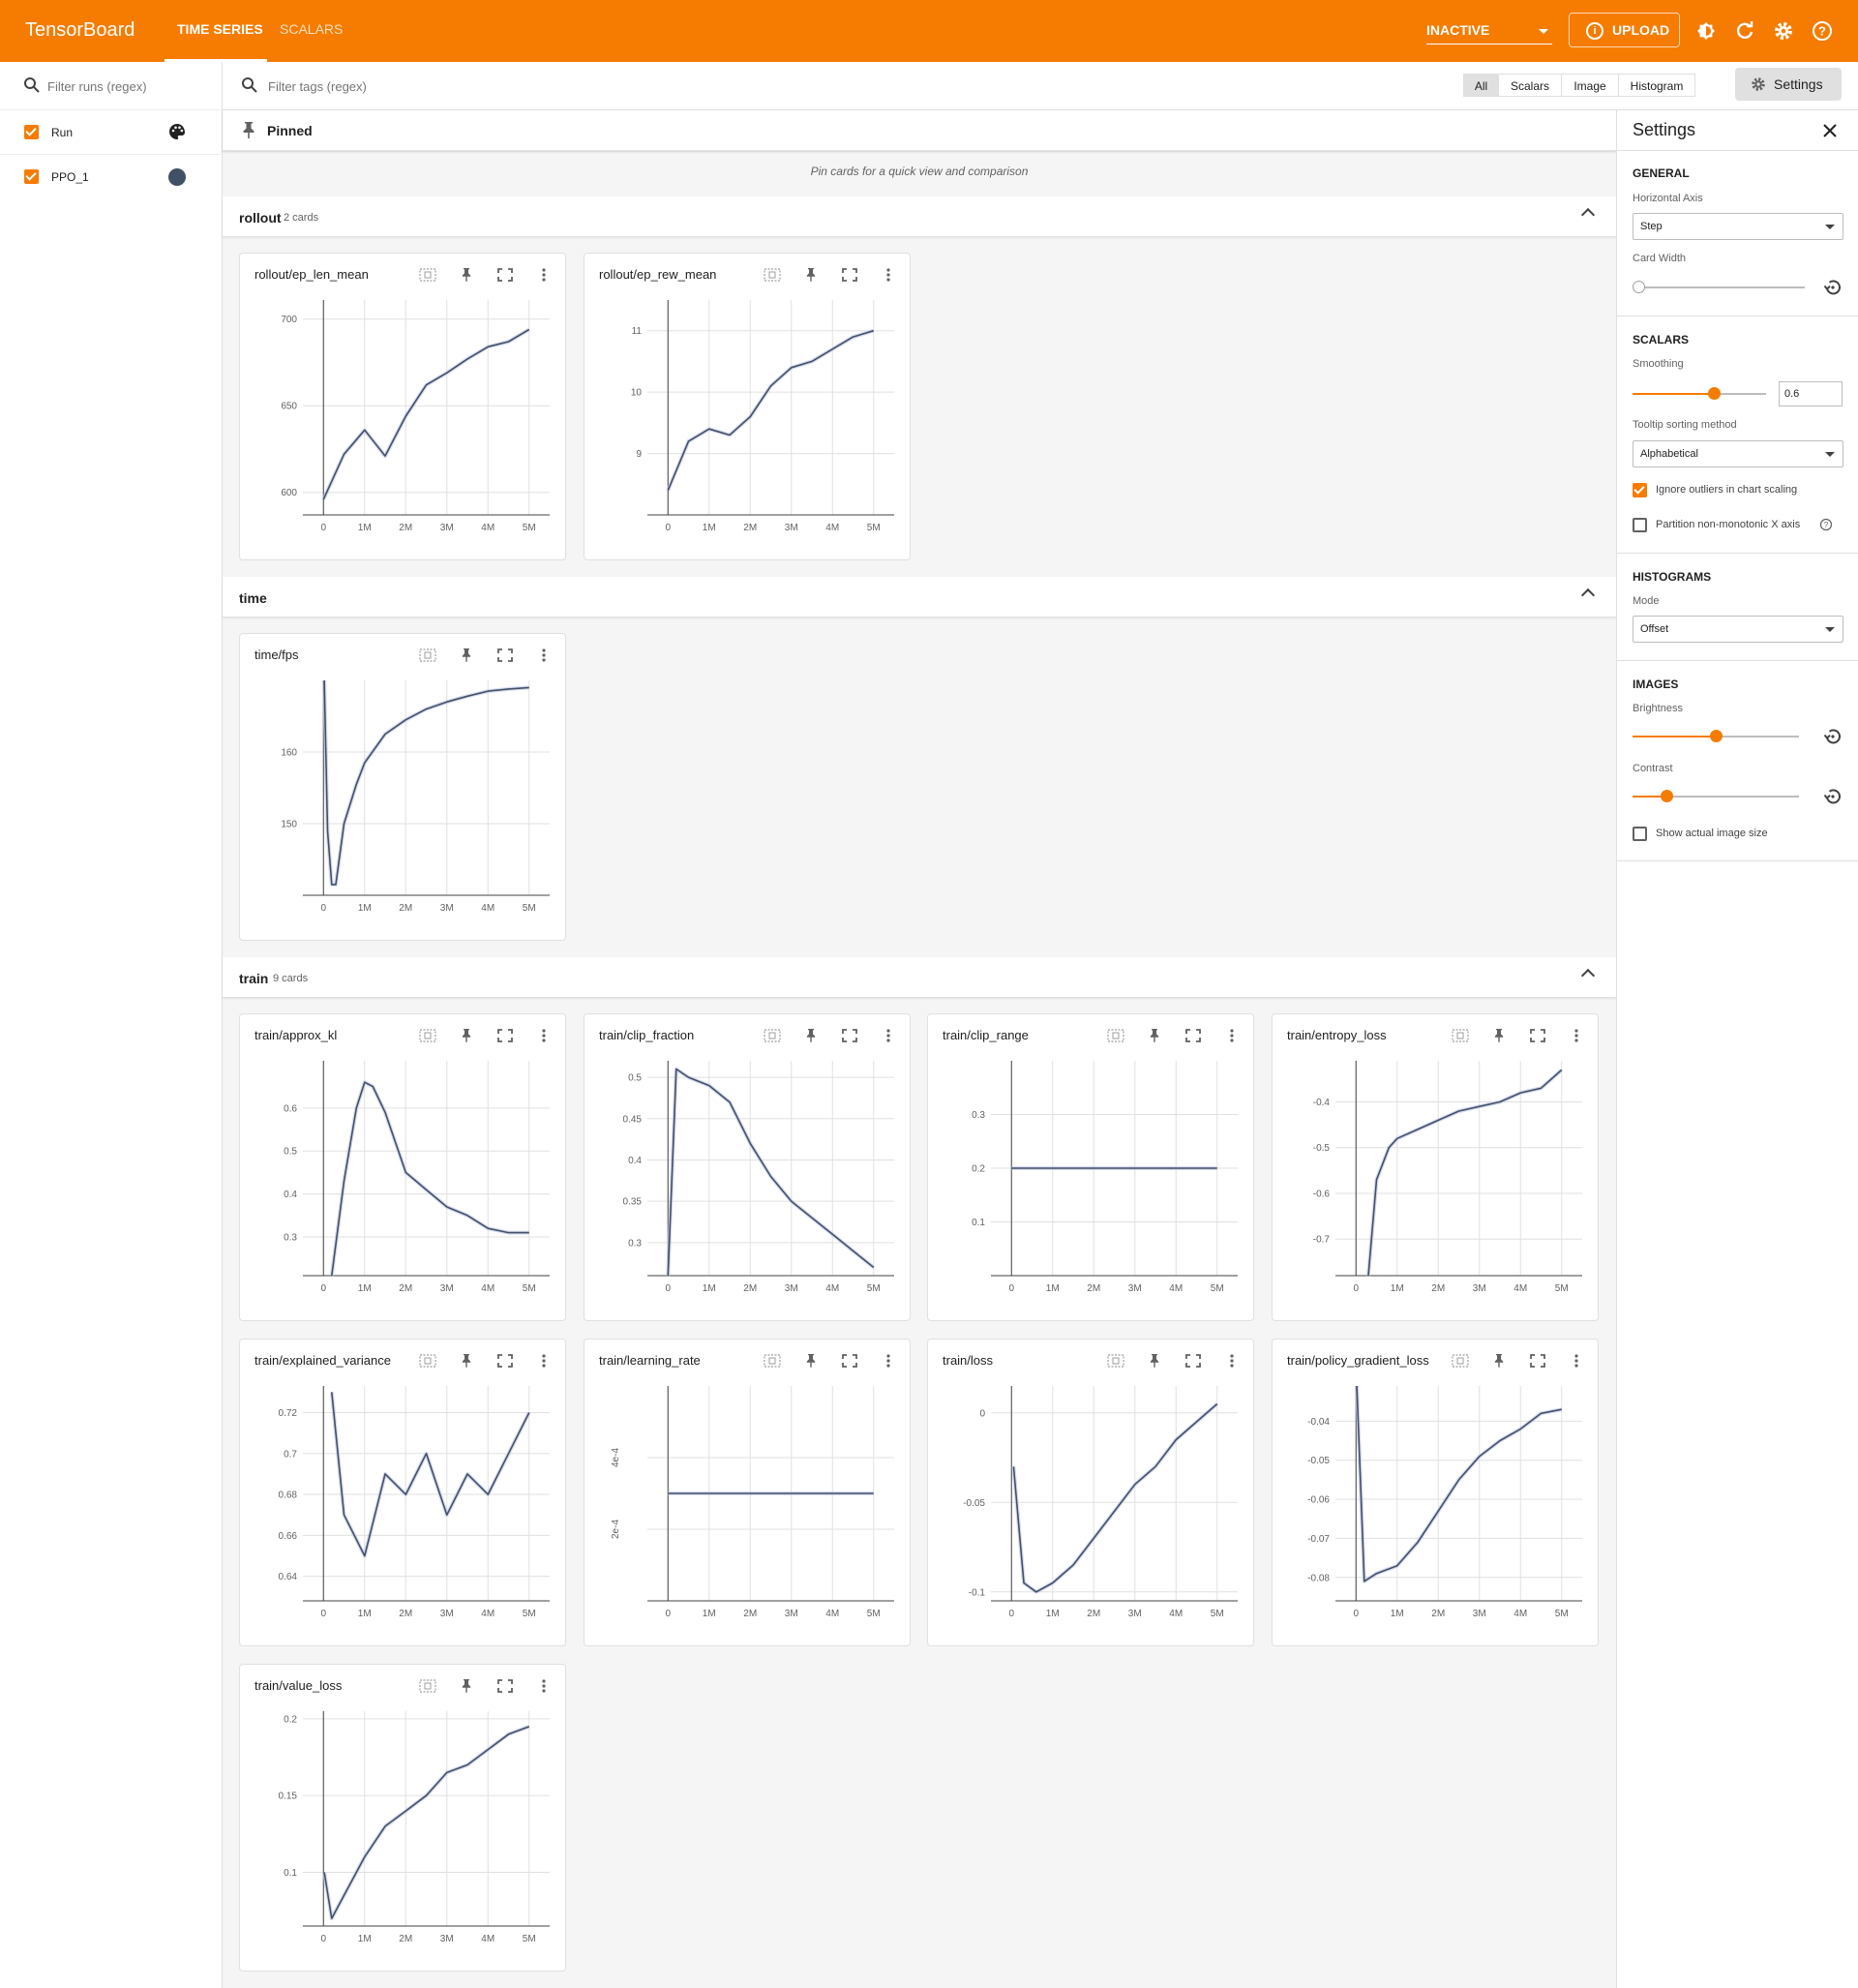  What do you see at coordinates (1640, 490) in the screenshot?
I see `ignore-outliers-checkbox` at bounding box center [1640, 490].